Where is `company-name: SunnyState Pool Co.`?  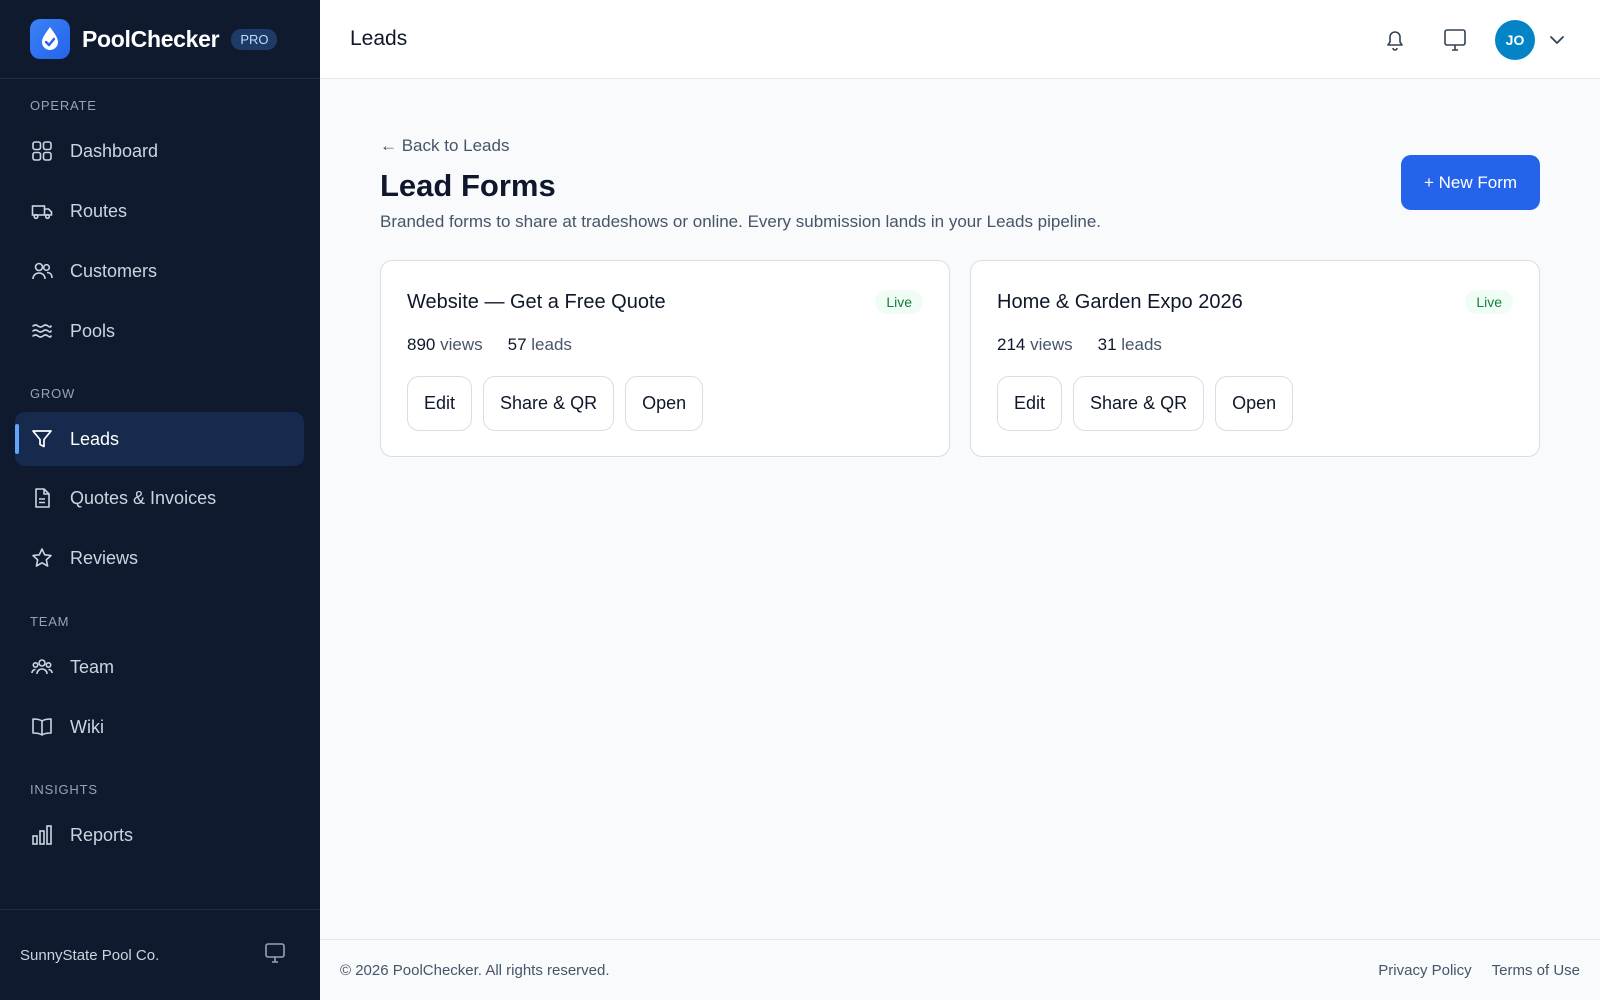
company-name: SunnyState Pool Co. is located at coordinates (90, 955).